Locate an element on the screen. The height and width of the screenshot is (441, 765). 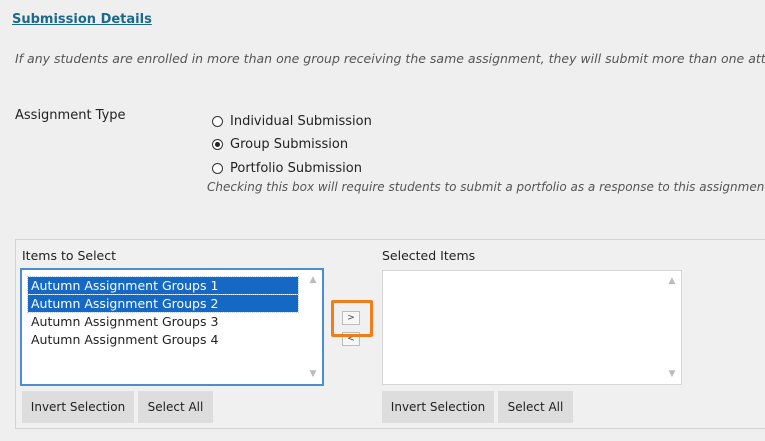
radio-individual-submission: Individual Submission is located at coordinates (292, 121).